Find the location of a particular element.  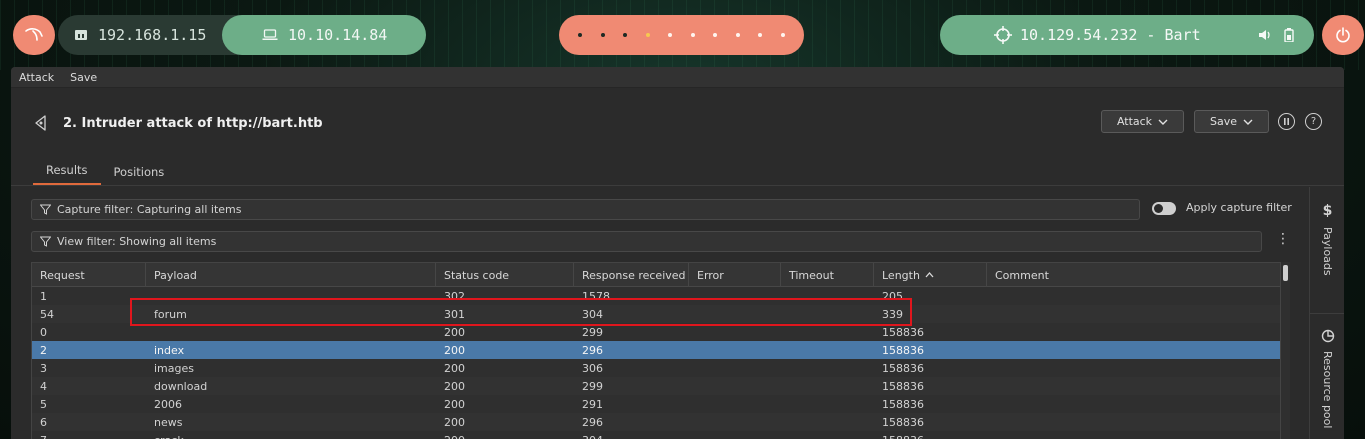

table-row: 1 302 1578 205 is located at coordinates (659, 296).